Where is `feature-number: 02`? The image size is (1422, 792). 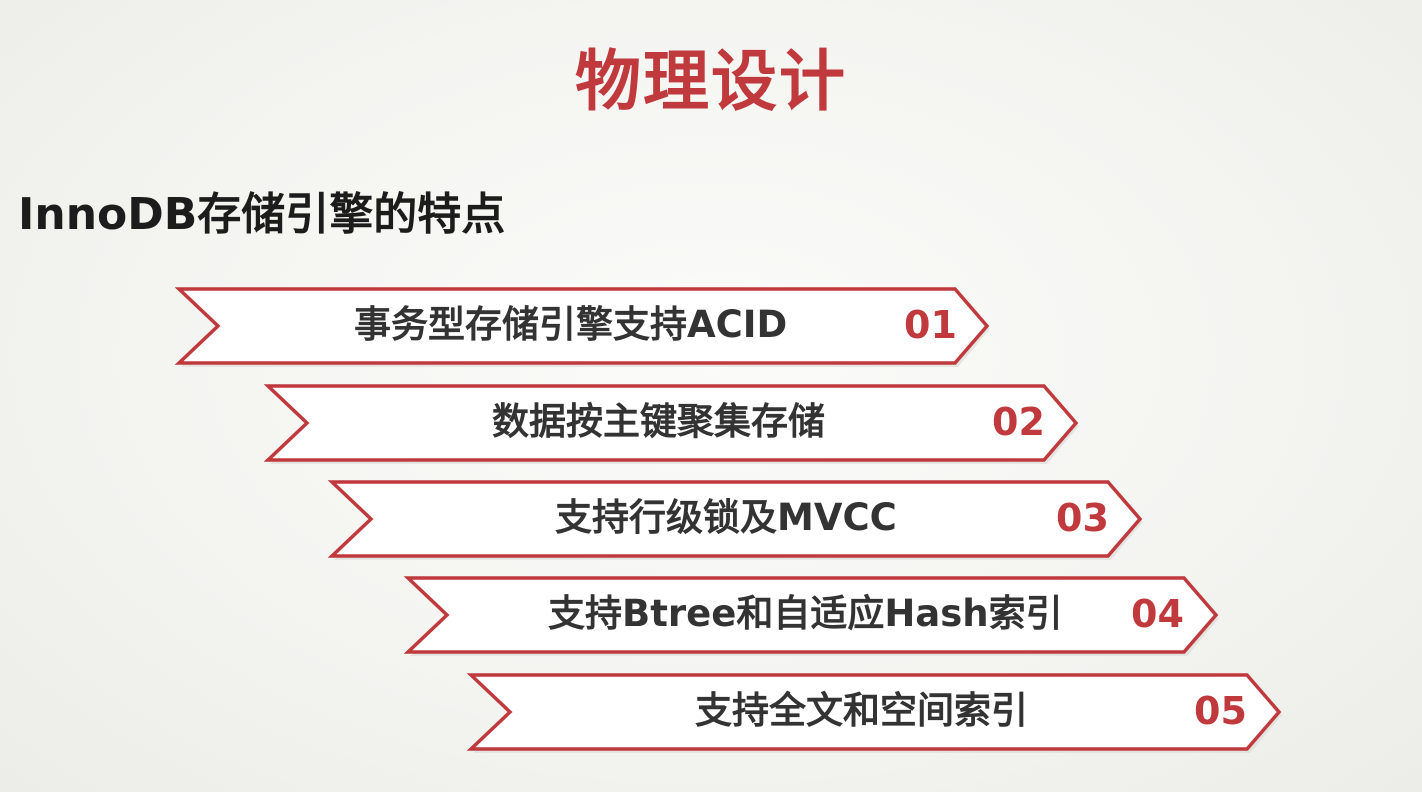 feature-number: 02 is located at coordinates (1018, 422).